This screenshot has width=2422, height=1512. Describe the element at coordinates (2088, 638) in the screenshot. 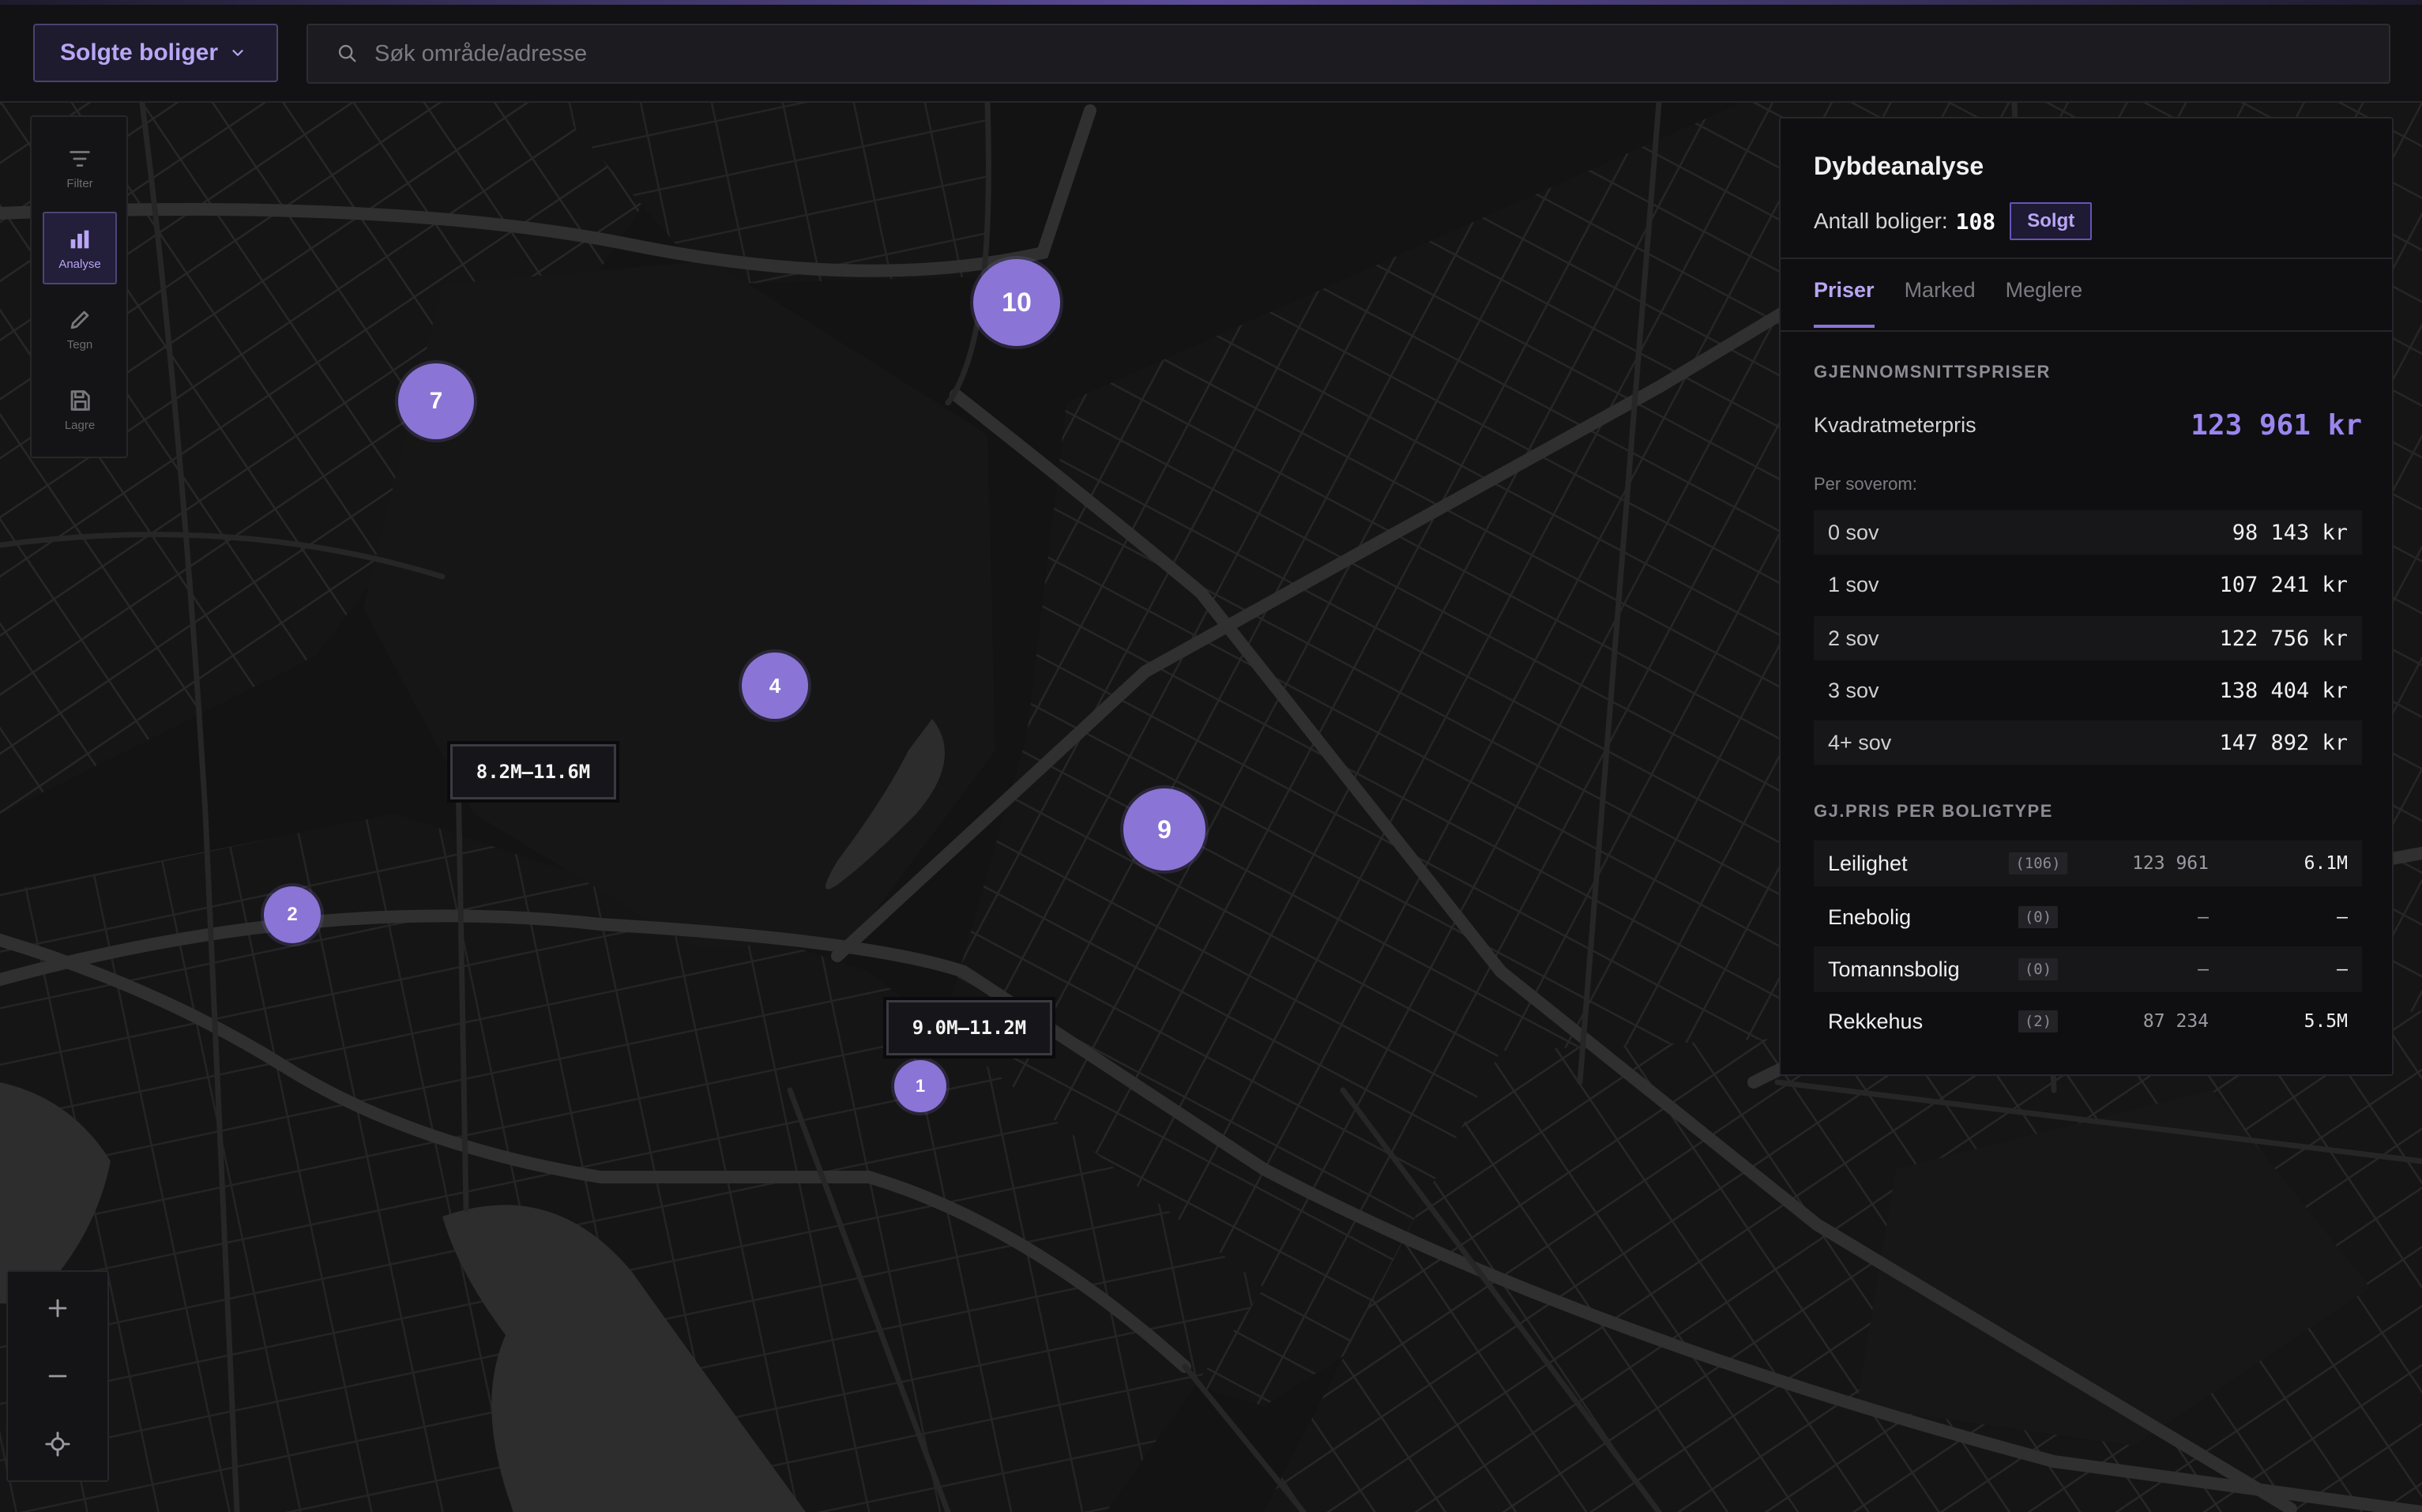

I see `bedroom-row: 2 sov 122 756 kr` at that location.